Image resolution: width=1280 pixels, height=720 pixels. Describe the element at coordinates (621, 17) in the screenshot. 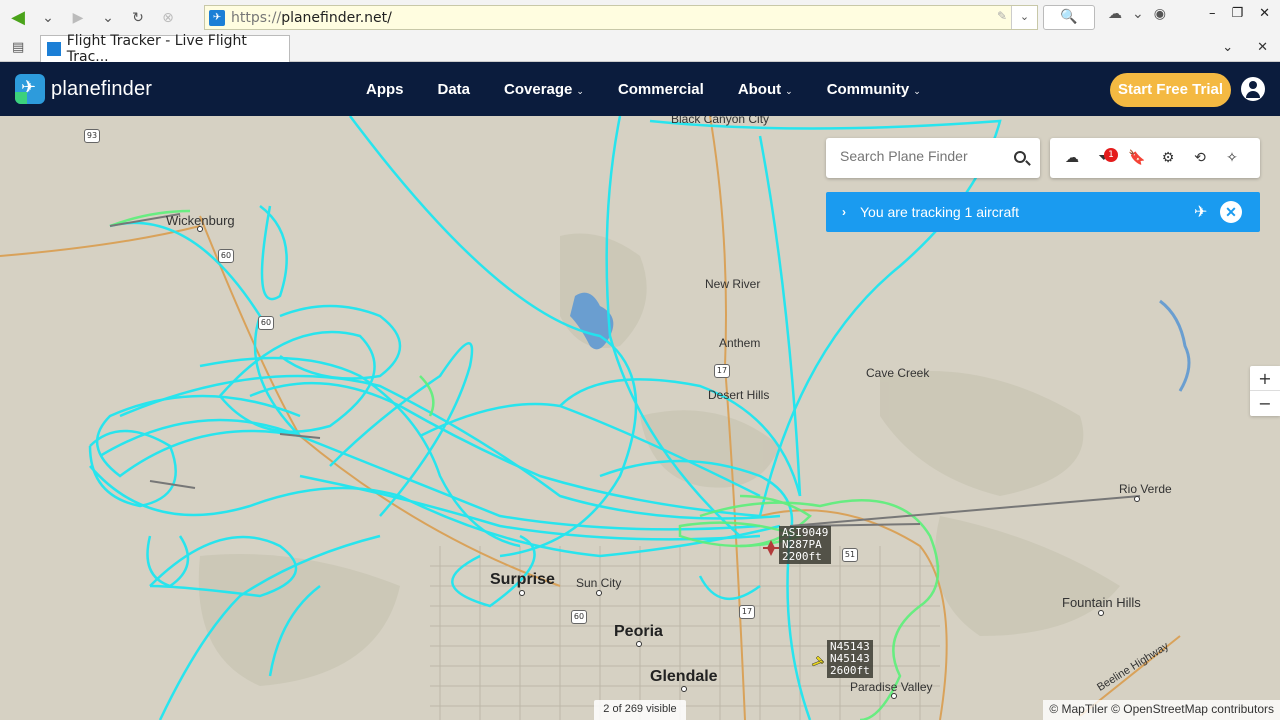

I see `address-bar: ✈ https://planefinder.net/ ✎ ⌄` at that location.